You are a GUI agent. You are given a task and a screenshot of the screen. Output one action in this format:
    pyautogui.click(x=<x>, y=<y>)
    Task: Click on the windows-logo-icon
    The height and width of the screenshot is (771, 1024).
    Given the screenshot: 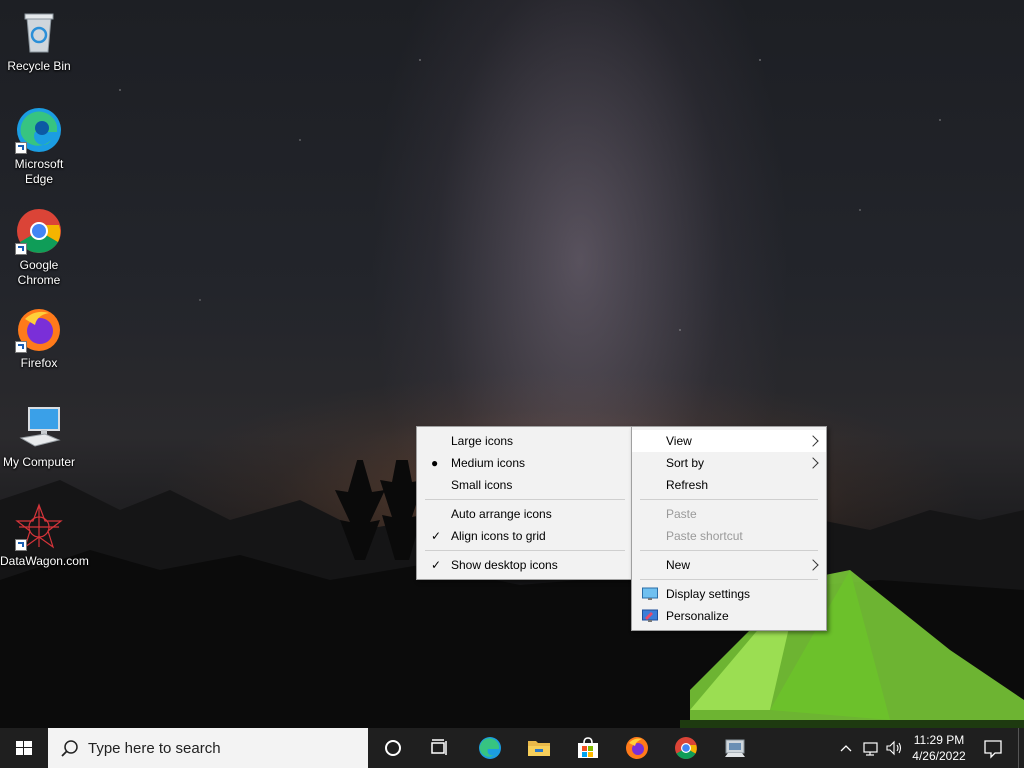 What is the action you would take?
    pyautogui.click(x=24, y=748)
    